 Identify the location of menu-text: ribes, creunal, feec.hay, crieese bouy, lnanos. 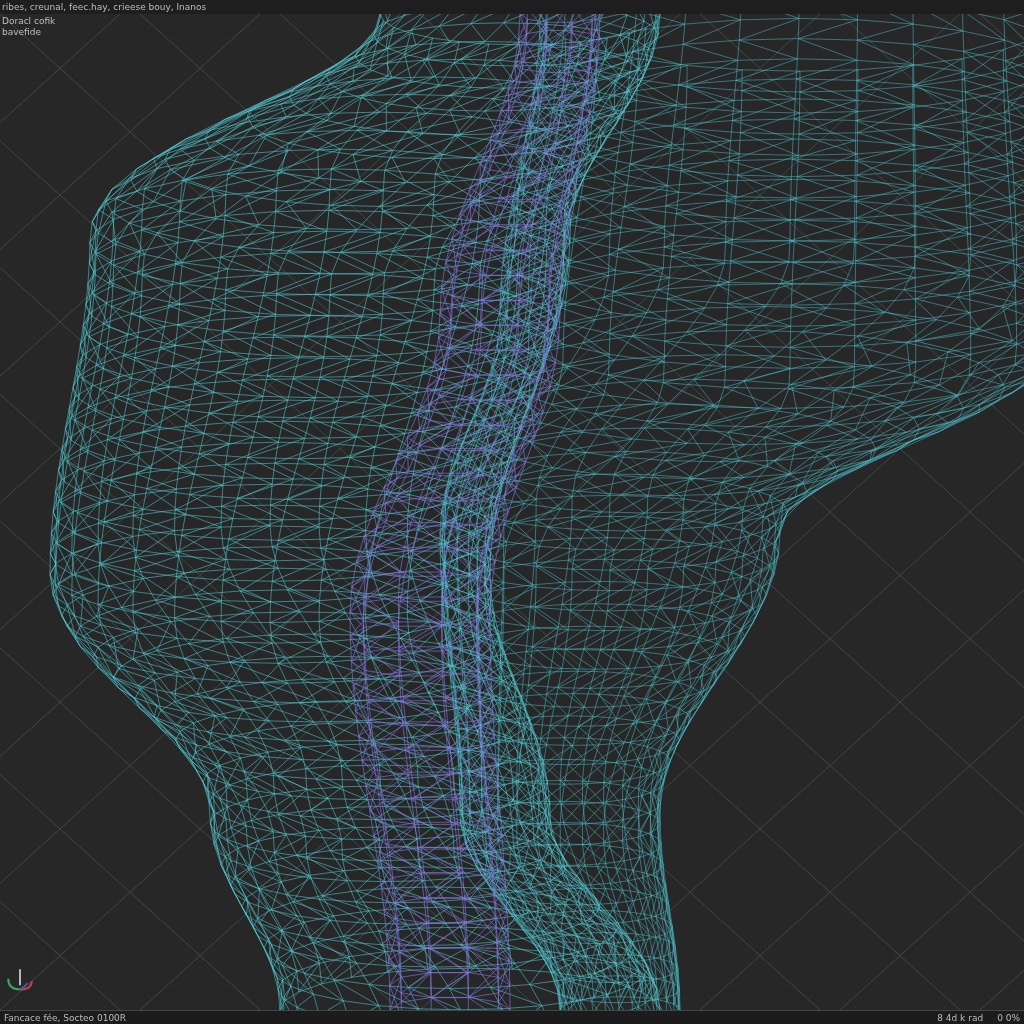
(512, 7).